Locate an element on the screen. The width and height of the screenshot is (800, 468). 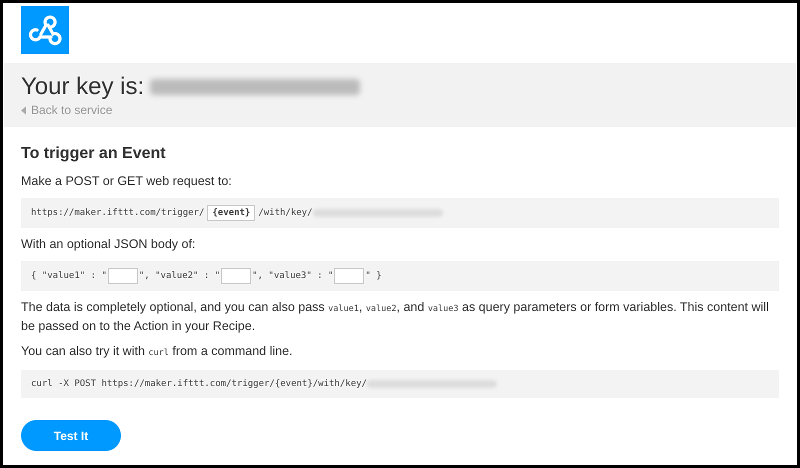
body-intro: With an optional JSON body of: is located at coordinates (108, 244).